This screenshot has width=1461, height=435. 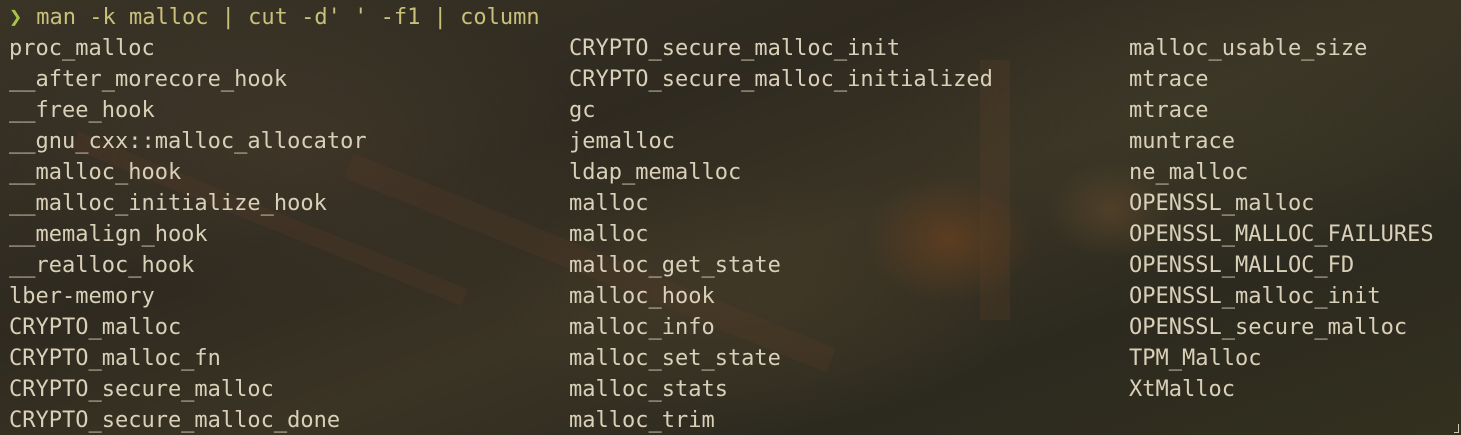 I want to click on output-entry: __free_hook, so click(x=82, y=110).